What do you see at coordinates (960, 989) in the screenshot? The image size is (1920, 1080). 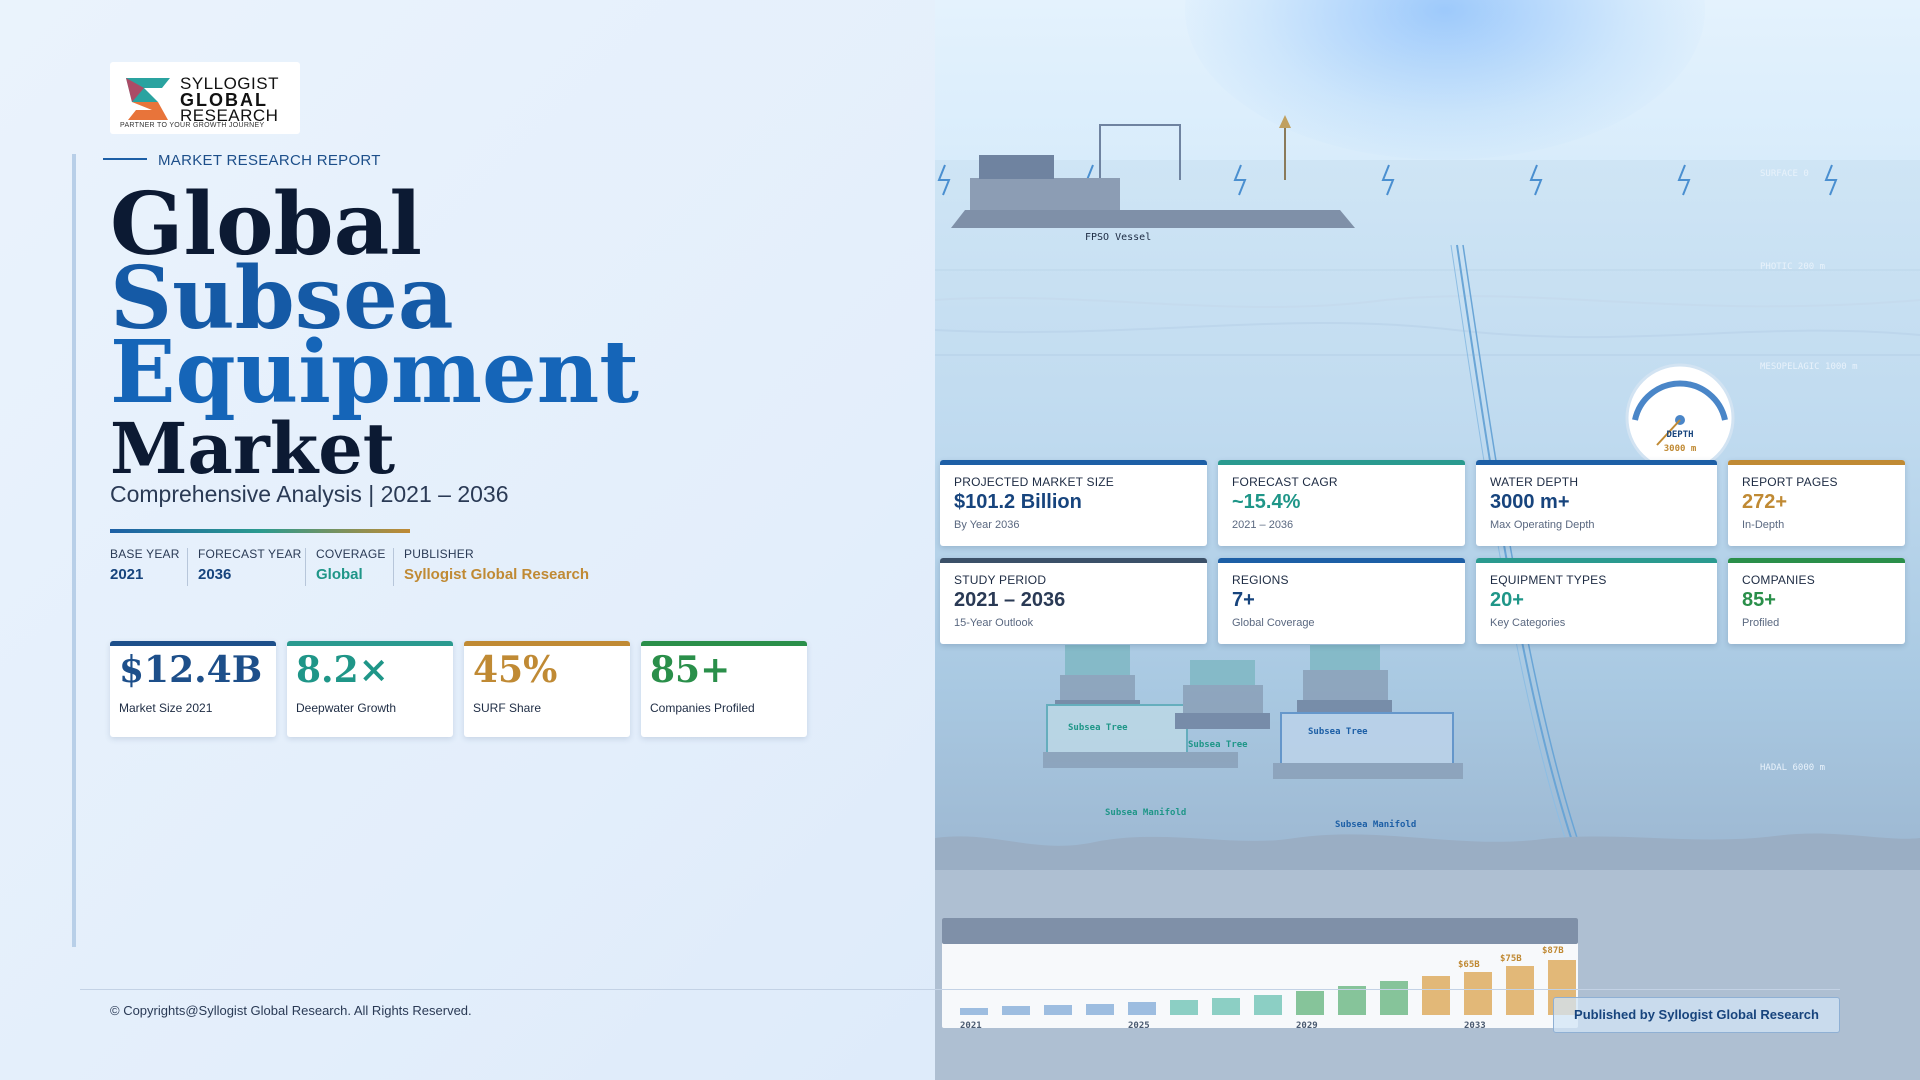 I see `footer-rule` at bounding box center [960, 989].